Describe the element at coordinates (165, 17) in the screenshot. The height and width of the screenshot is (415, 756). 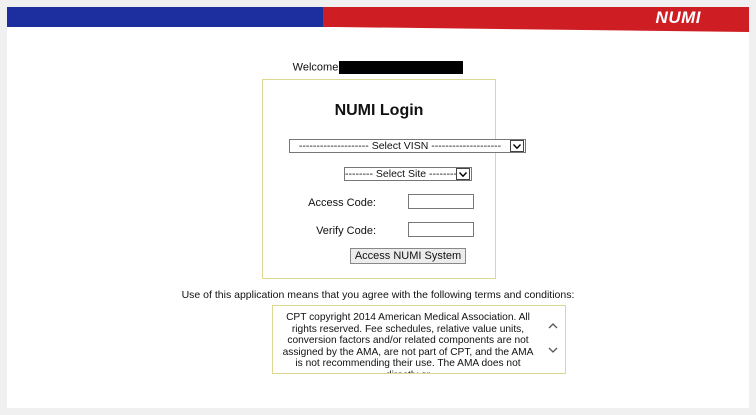
I see `header-band-blue` at that location.